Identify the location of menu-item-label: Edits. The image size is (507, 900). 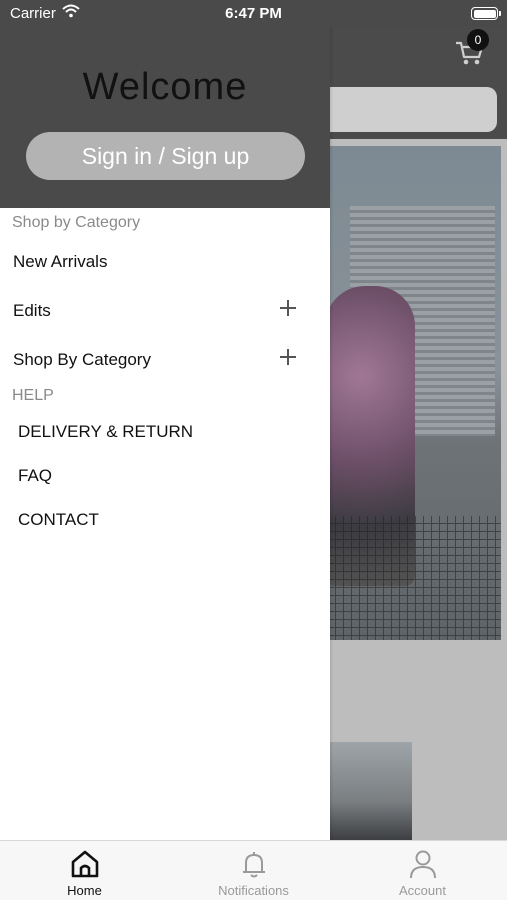
(32, 310).